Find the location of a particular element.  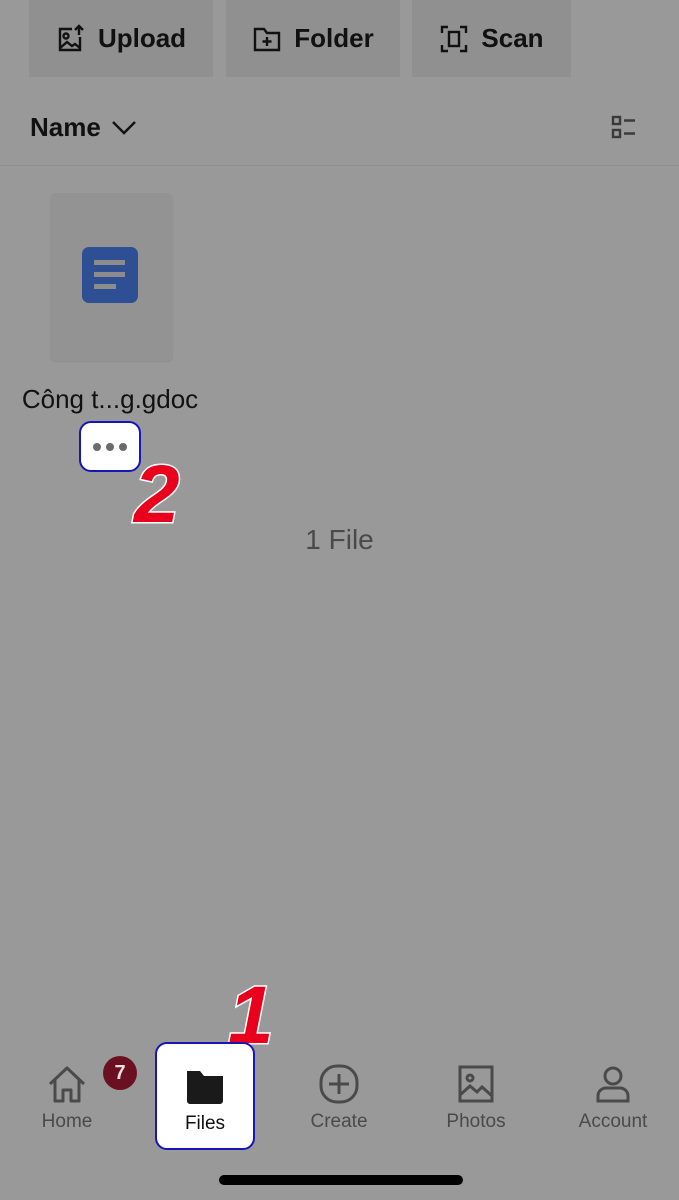

person-icon is located at coordinates (613, 1084).